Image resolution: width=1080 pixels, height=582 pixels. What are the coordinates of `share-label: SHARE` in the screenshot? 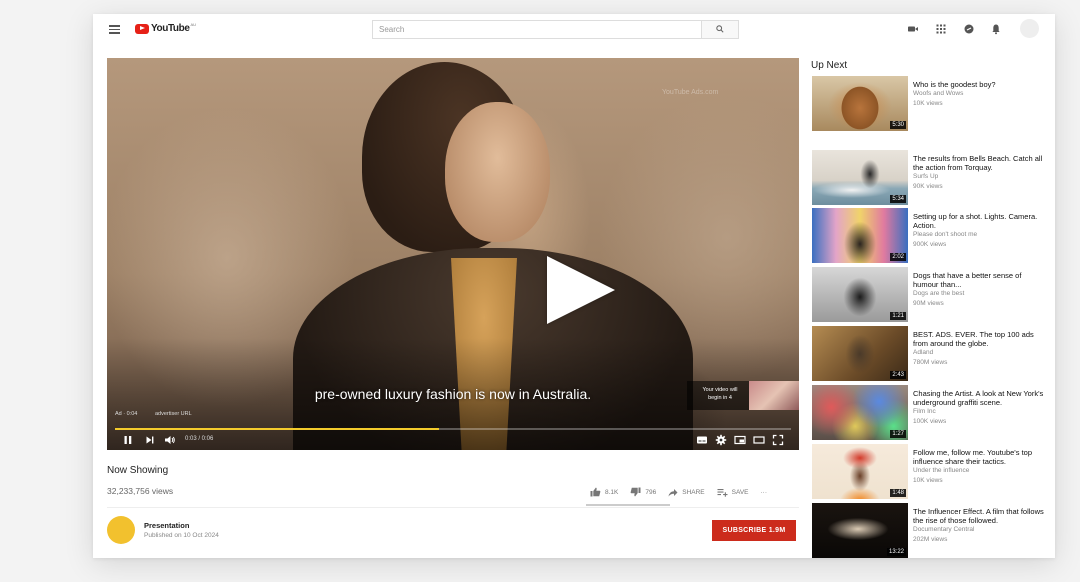 It's located at (693, 492).